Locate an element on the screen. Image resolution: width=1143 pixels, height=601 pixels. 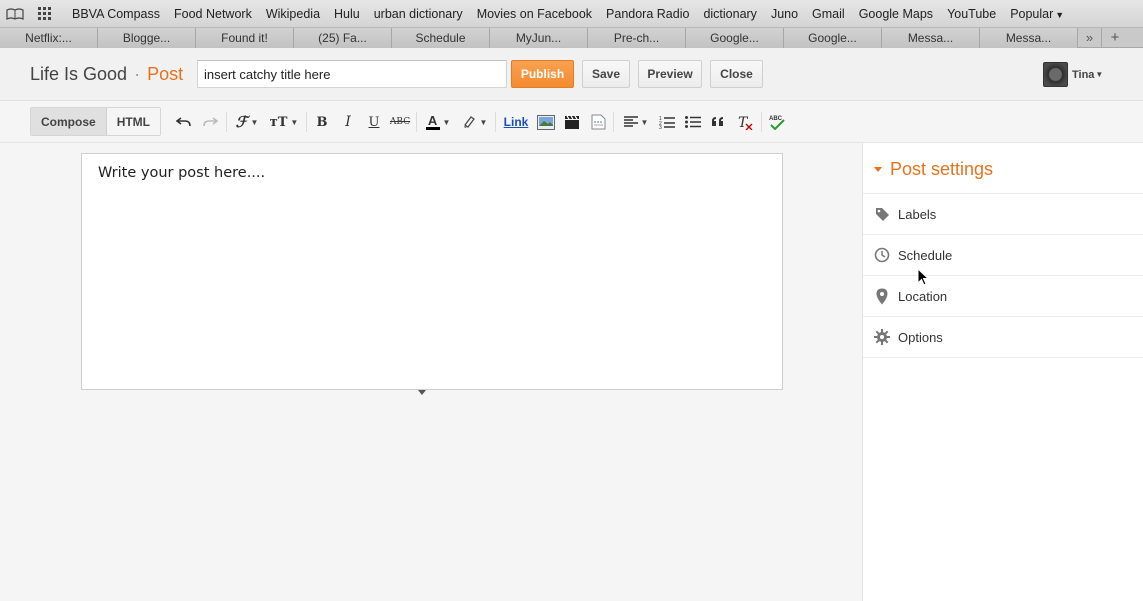
settings-item-label: Options is located at coordinates (920, 337).